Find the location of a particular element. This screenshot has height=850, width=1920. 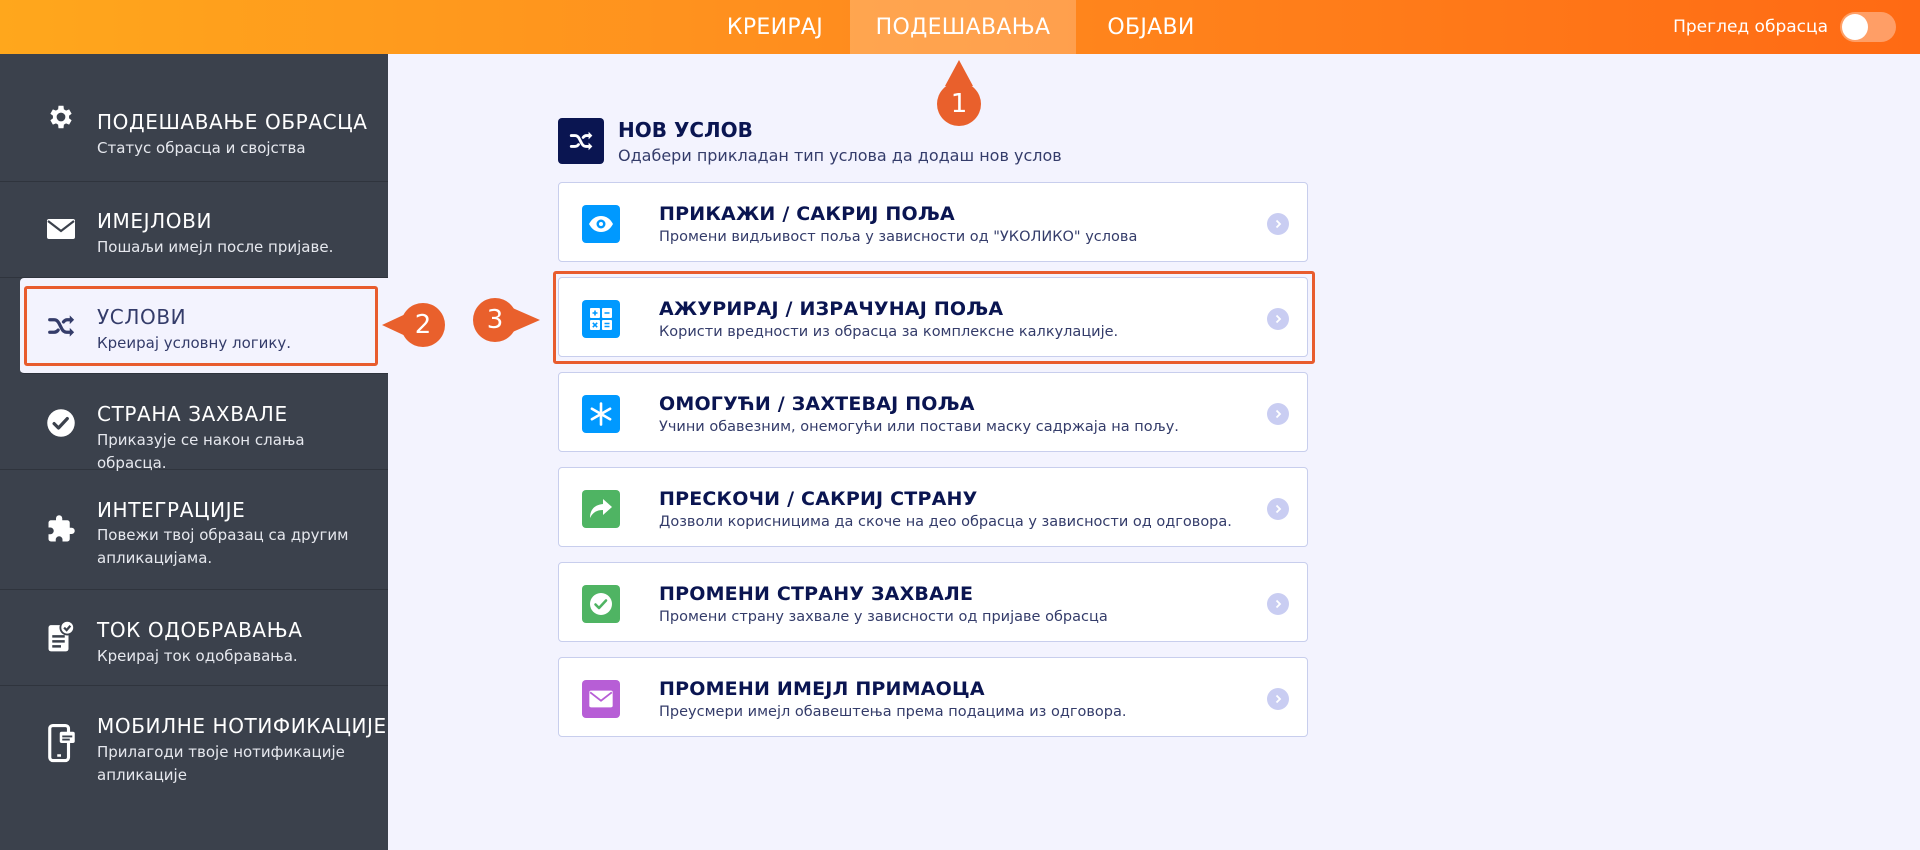

card-title: ПРИКАЖИ / САКРИЈ ПОЉА is located at coordinates (807, 214).